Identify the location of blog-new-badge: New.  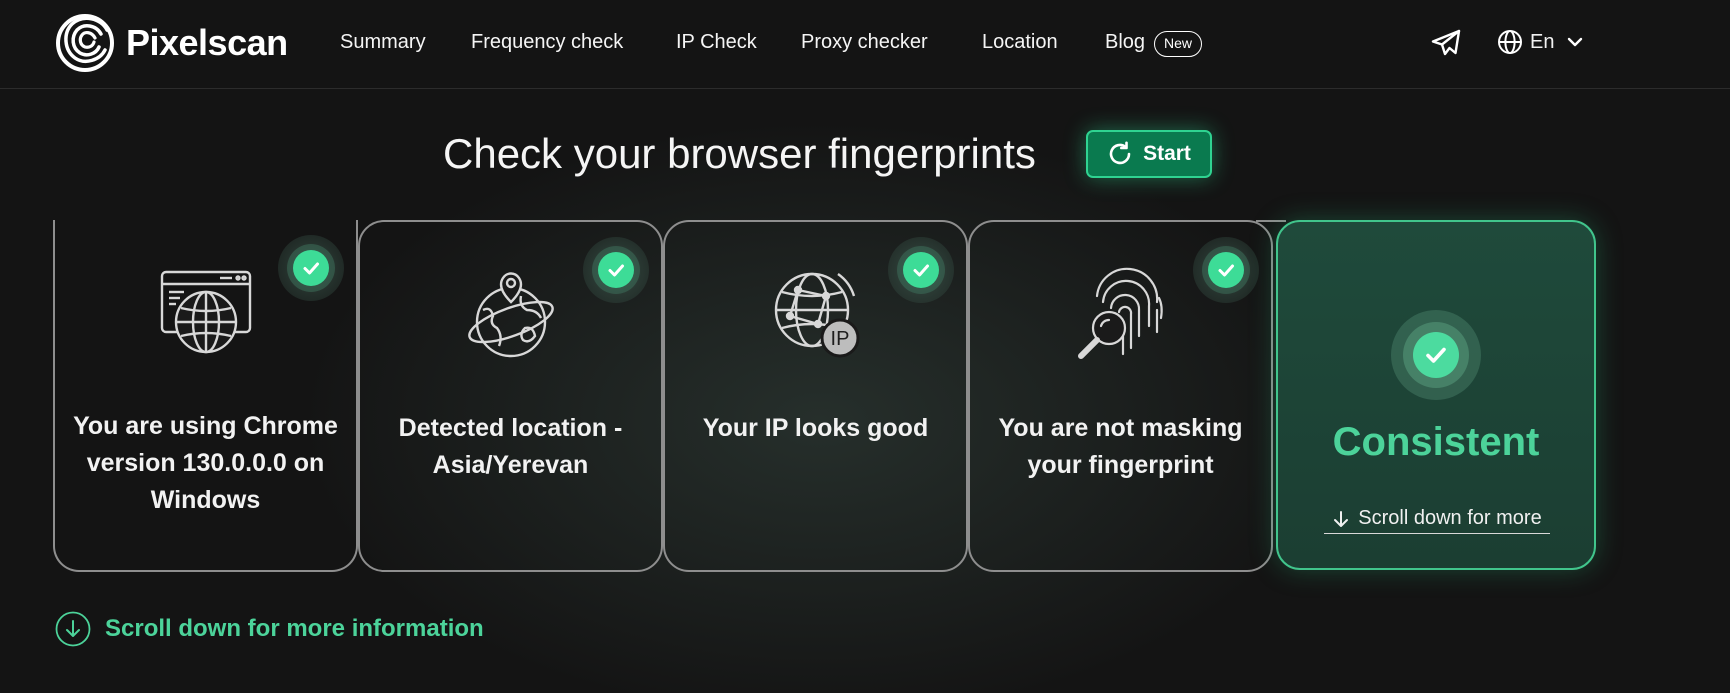
(1178, 44).